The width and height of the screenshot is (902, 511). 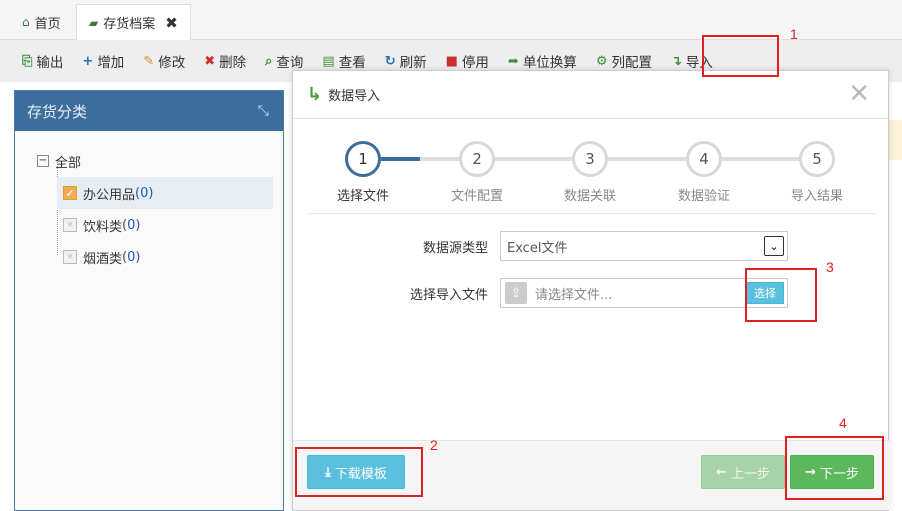 What do you see at coordinates (817, 159) in the screenshot?
I see `step-number: 5` at bounding box center [817, 159].